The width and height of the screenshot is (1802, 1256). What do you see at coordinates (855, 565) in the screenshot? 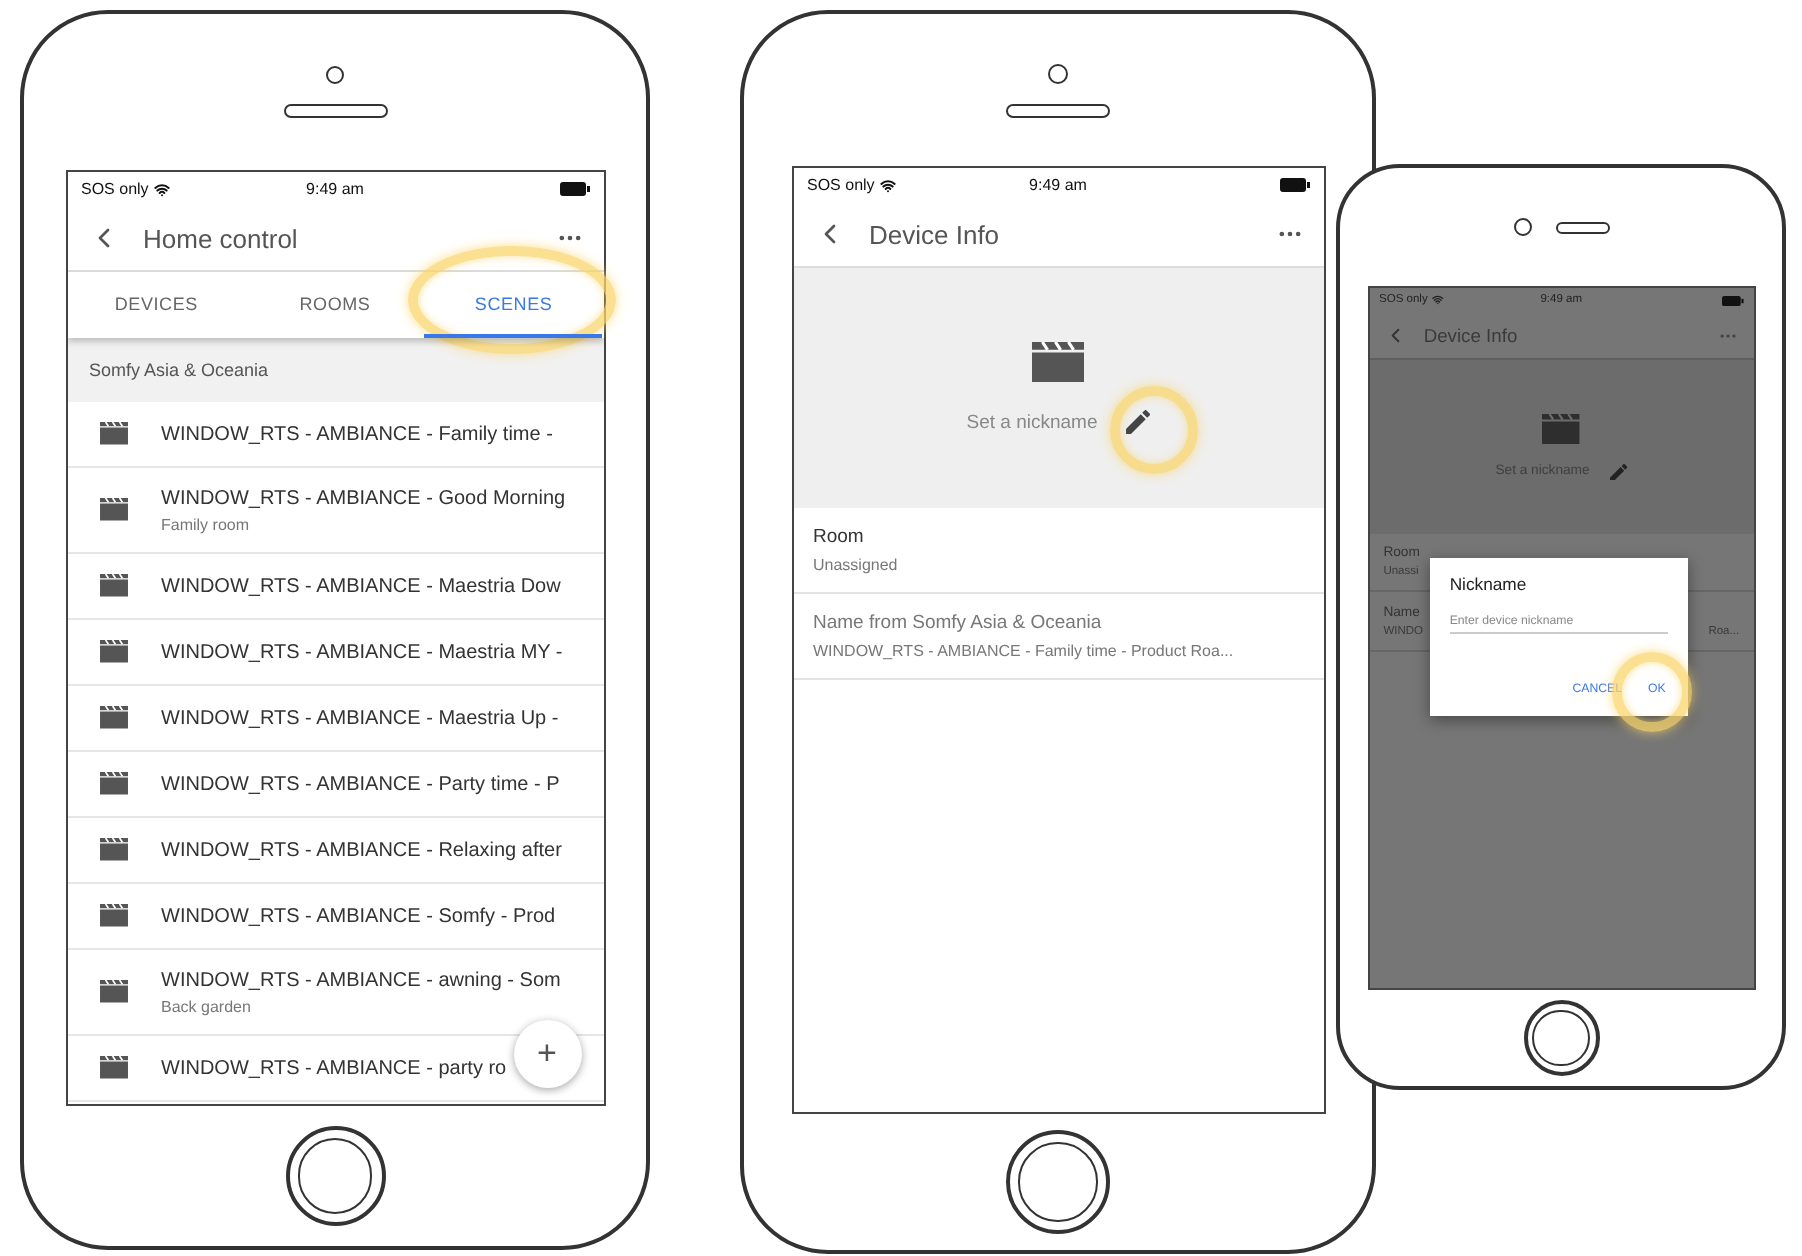
I see `field-value: Unassigned` at bounding box center [855, 565].